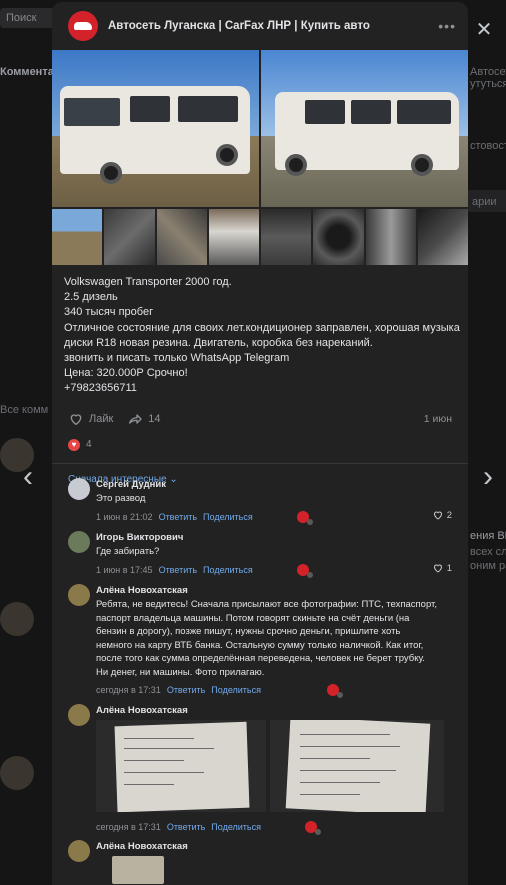 Image resolution: width=506 pixels, height=885 pixels. I want to click on heart-icon, so click(437, 515).